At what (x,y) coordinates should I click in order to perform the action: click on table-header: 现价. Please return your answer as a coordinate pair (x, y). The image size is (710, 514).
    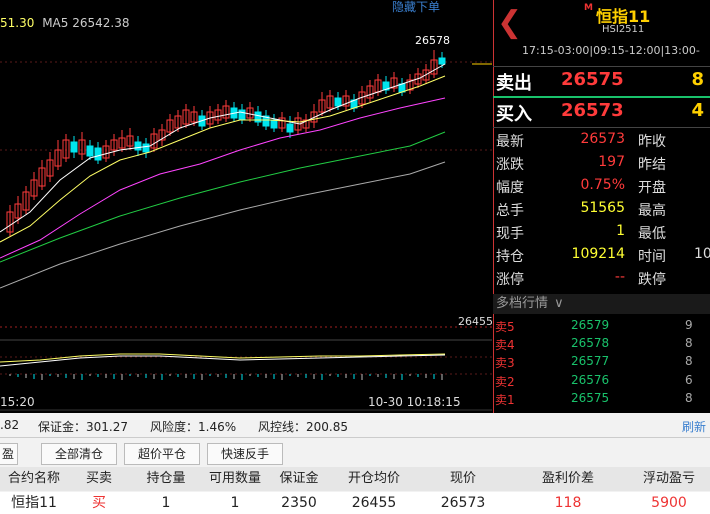
    Looking at the image, I should click on (463, 479).